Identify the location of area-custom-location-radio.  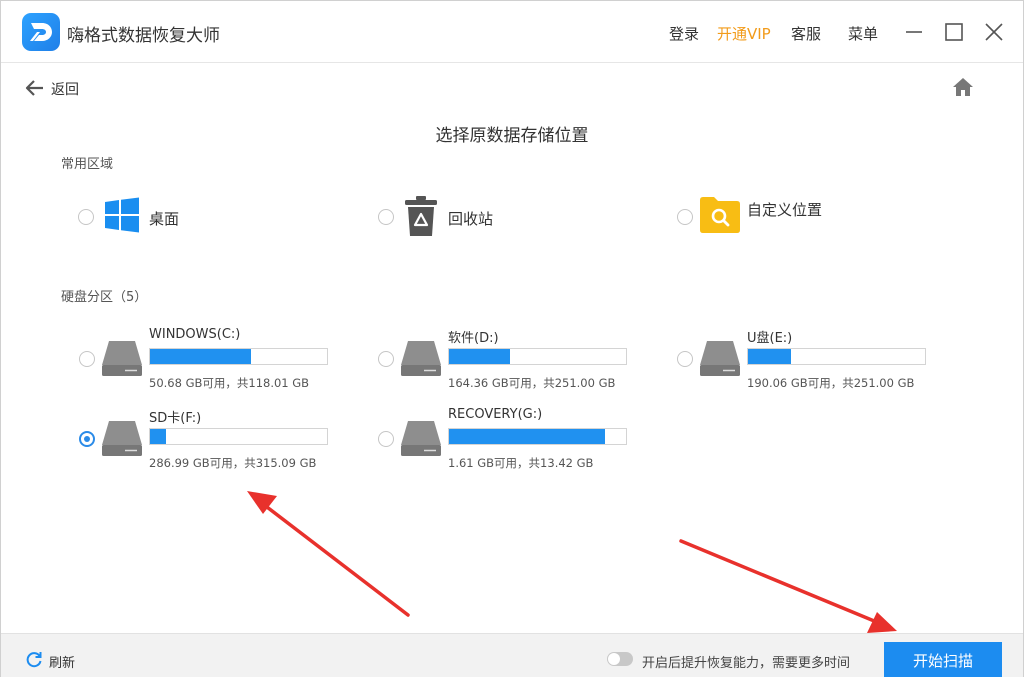
(685, 217).